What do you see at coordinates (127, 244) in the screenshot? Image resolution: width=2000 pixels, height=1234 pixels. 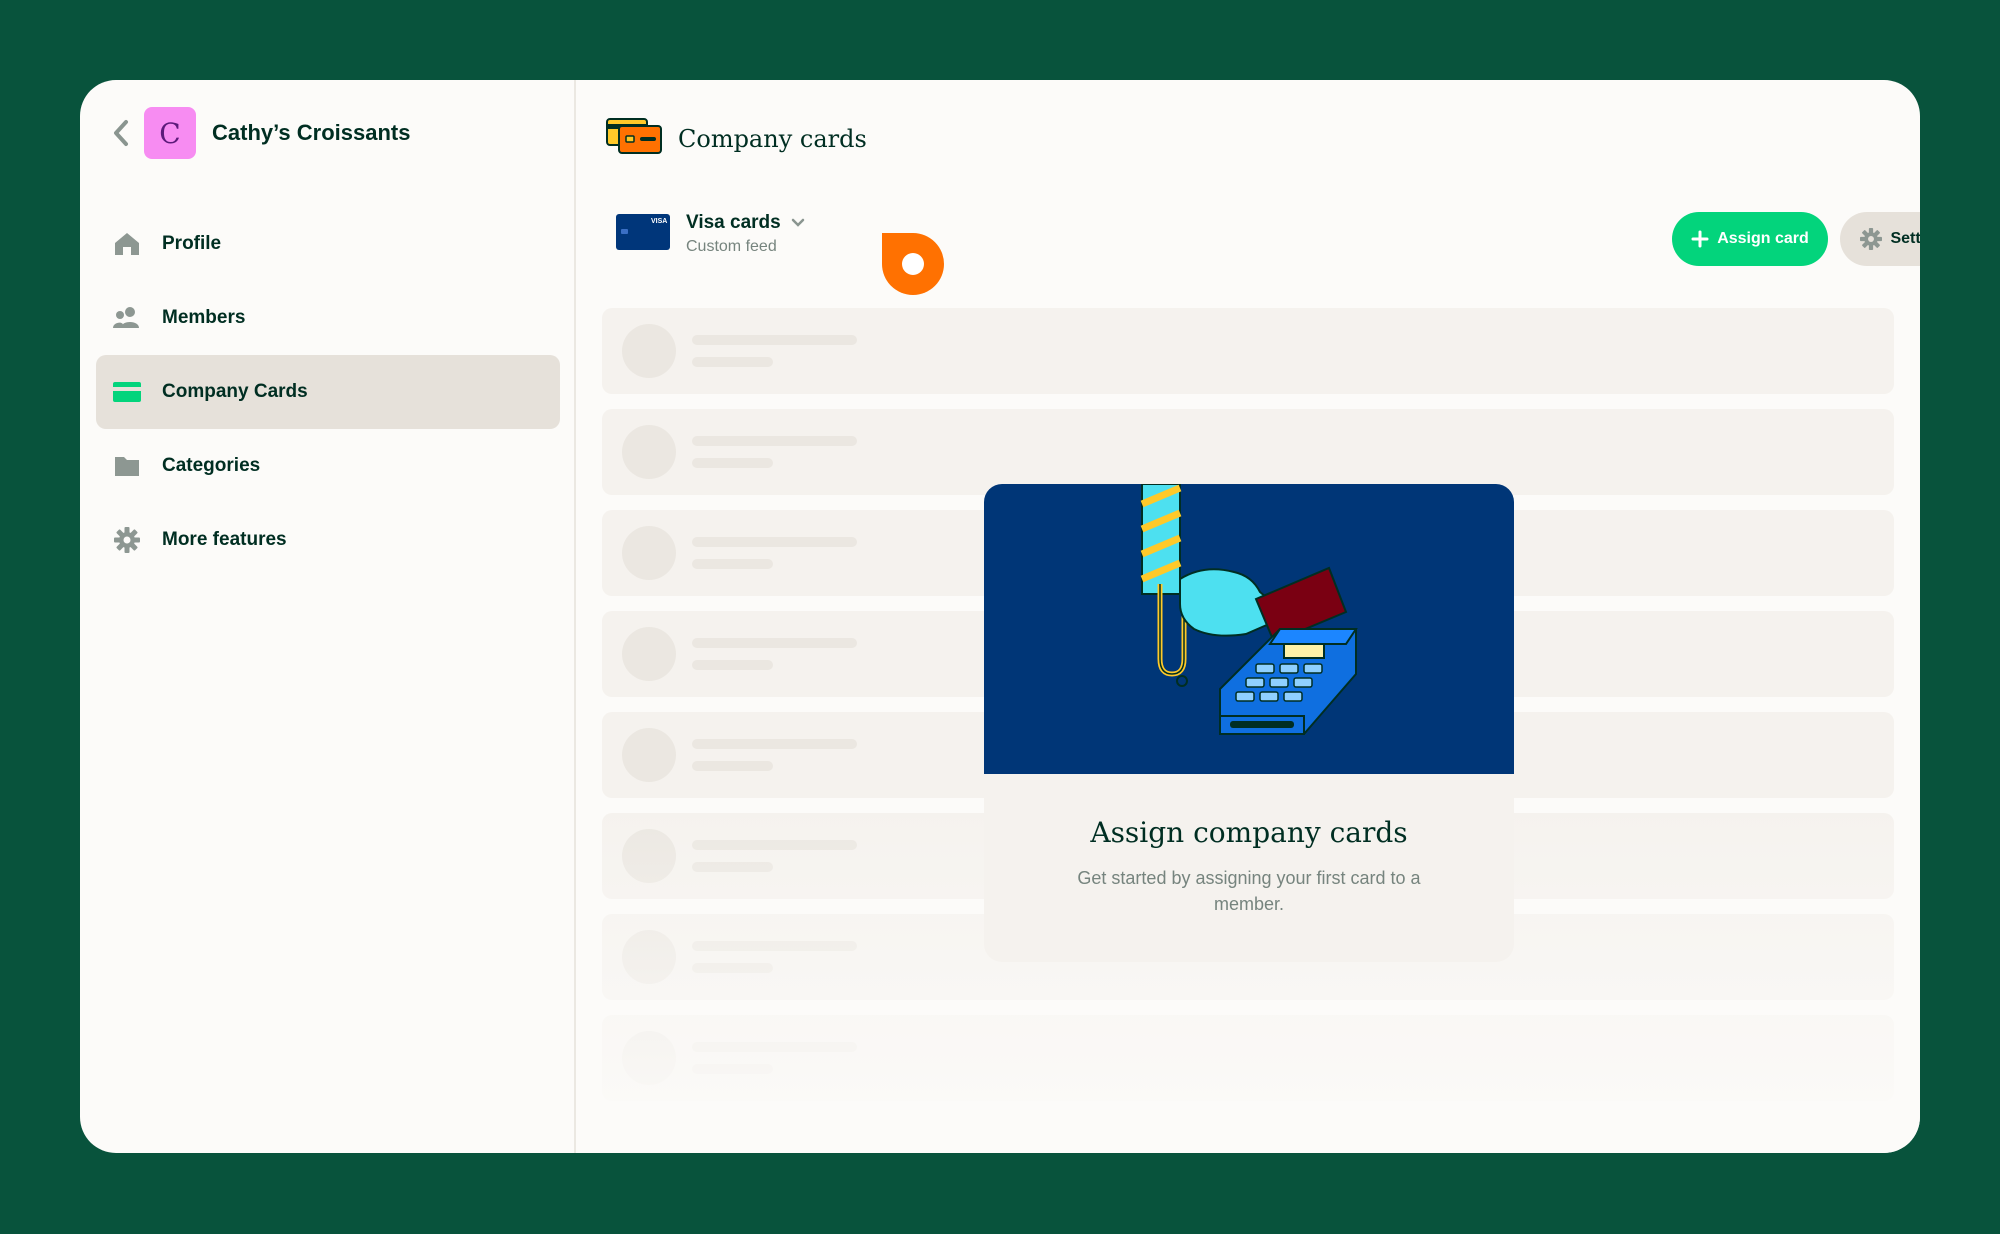 I see `home-icon` at bounding box center [127, 244].